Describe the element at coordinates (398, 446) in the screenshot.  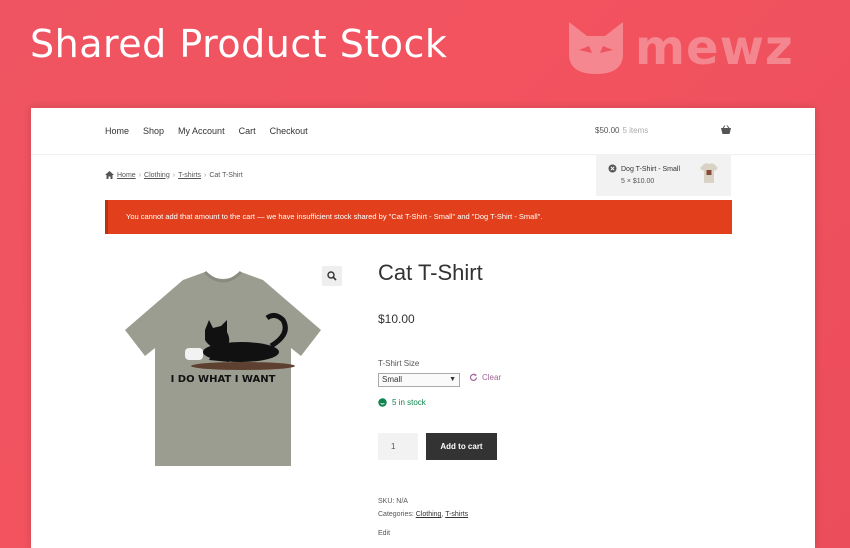
I see `quantity-input: 1` at that location.